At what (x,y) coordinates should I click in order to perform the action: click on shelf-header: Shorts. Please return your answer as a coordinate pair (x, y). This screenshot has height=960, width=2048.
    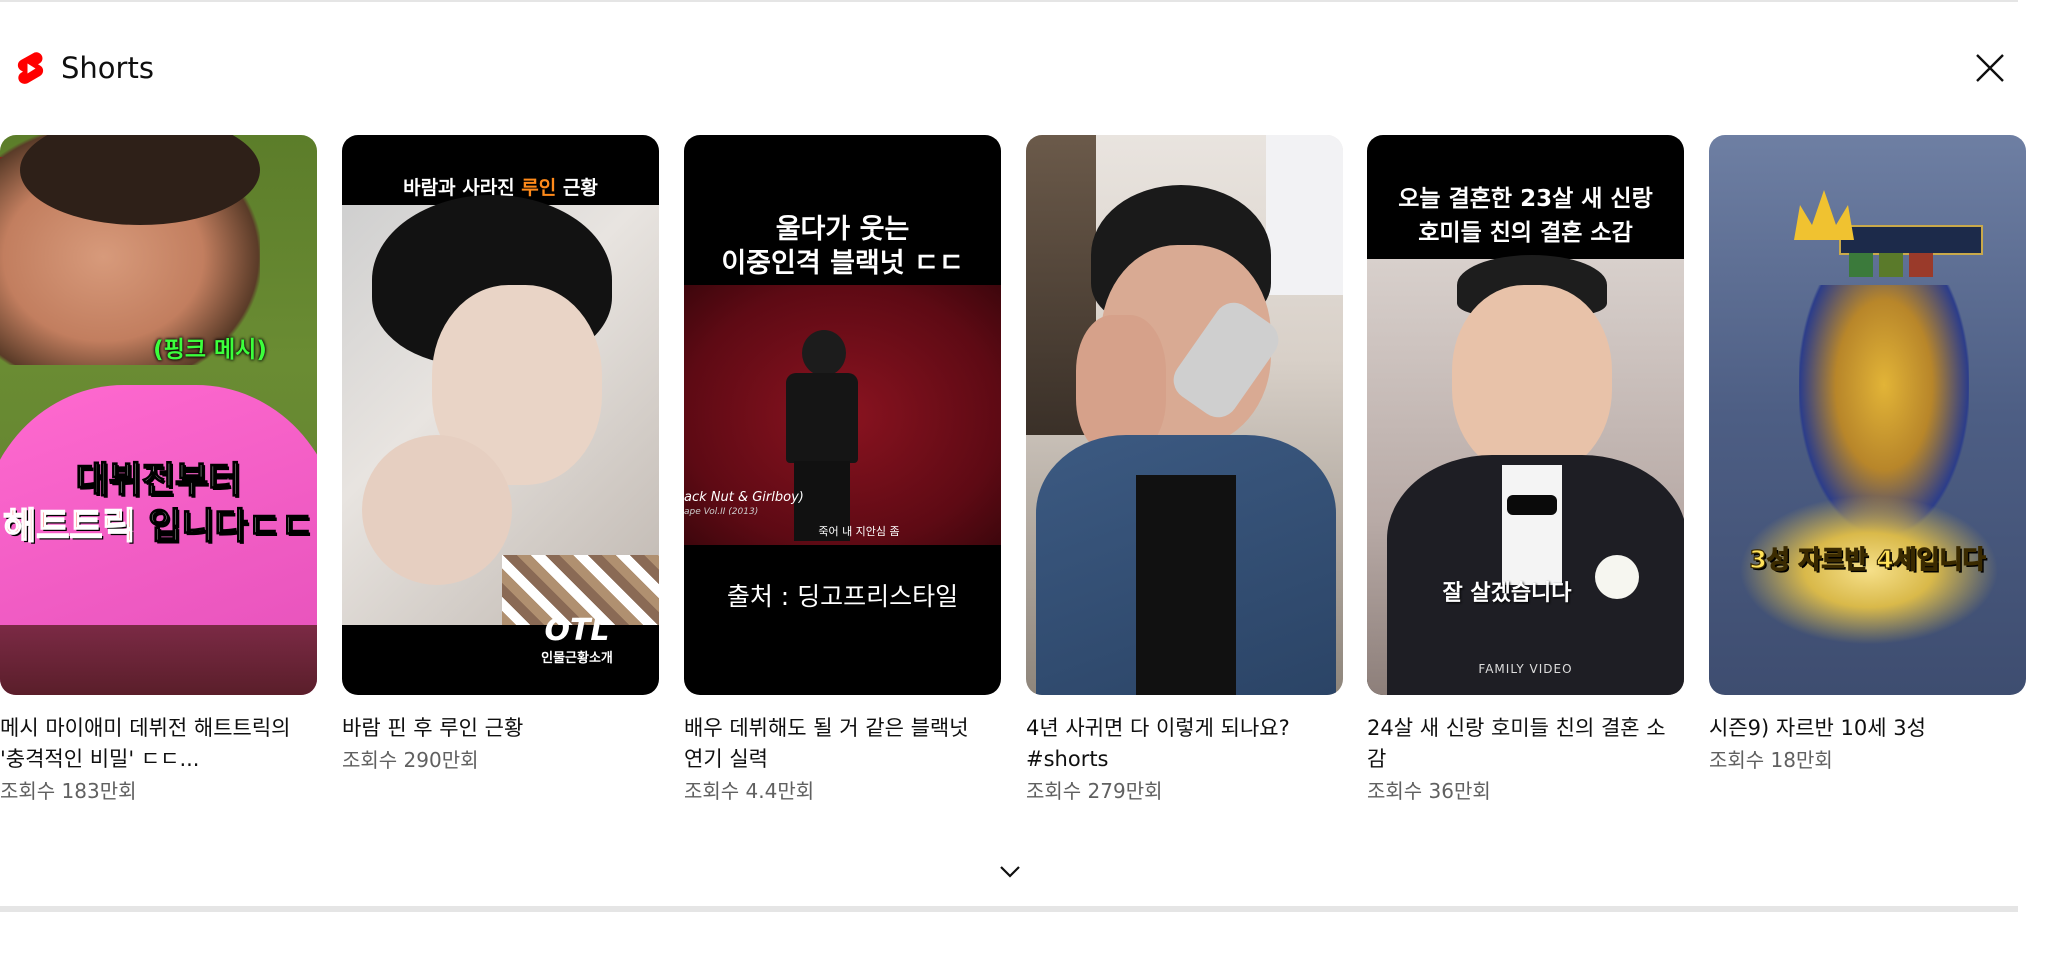
    Looking at the image, I should click on (84, 68).